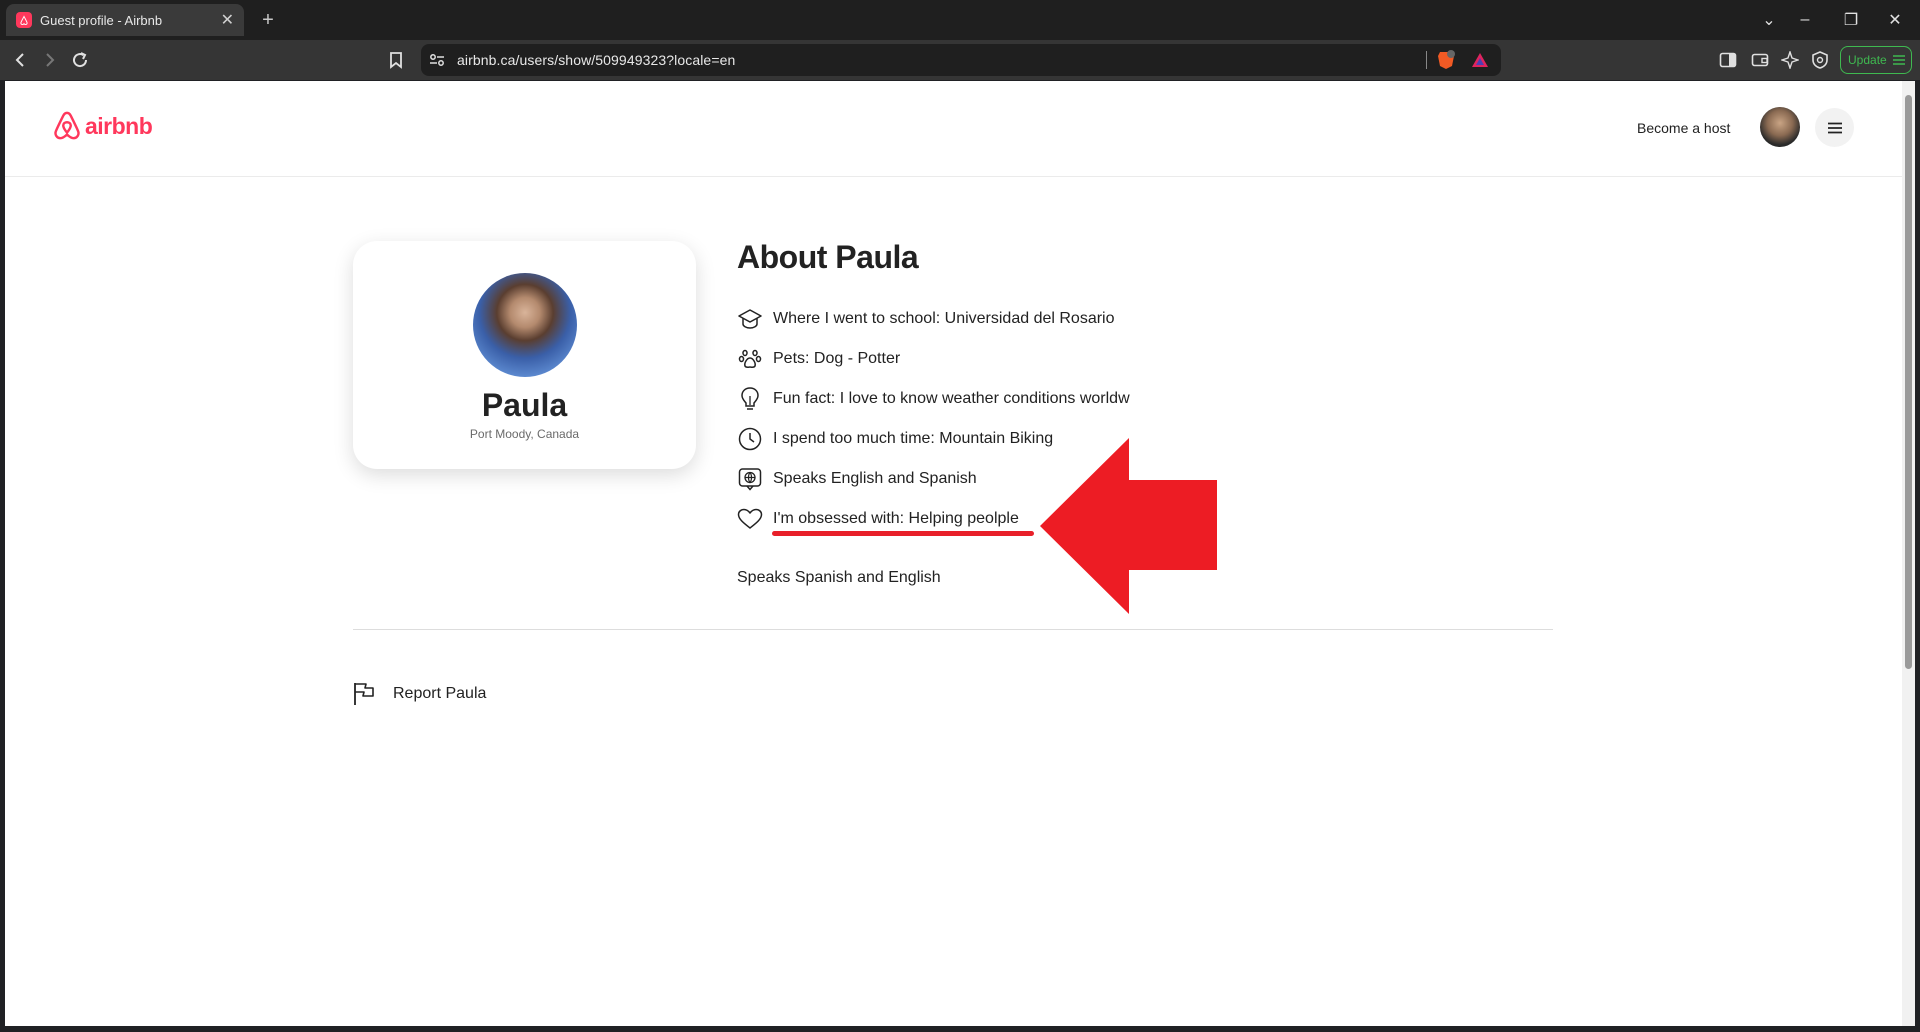 The height and width of the screenshot is (1032, 1920). Describe the element at coordinates (1820, 60) in the screenshot. I see `vpn-icon` at that location.